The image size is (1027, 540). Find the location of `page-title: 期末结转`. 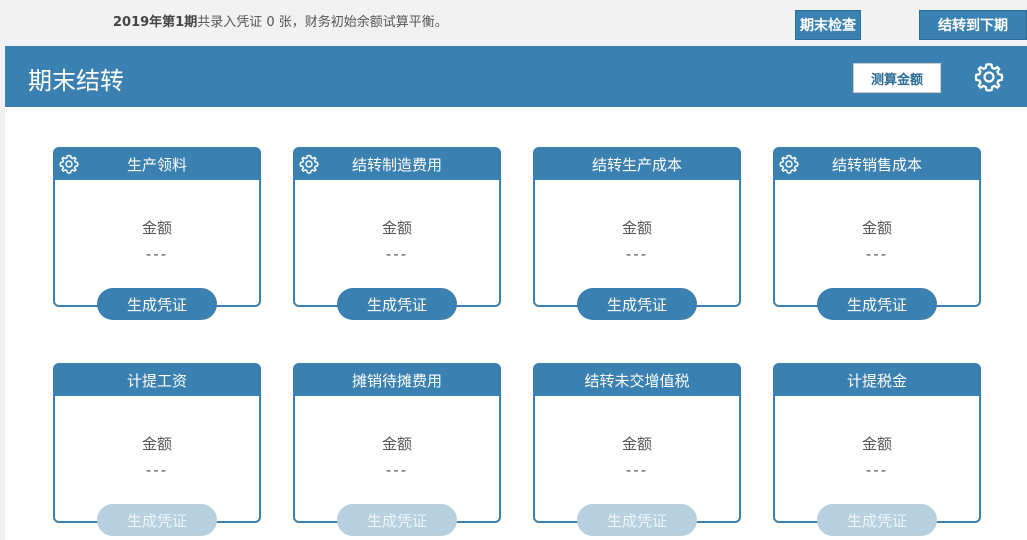

page-title: 期末结转 is located at coordinates (76, 81).